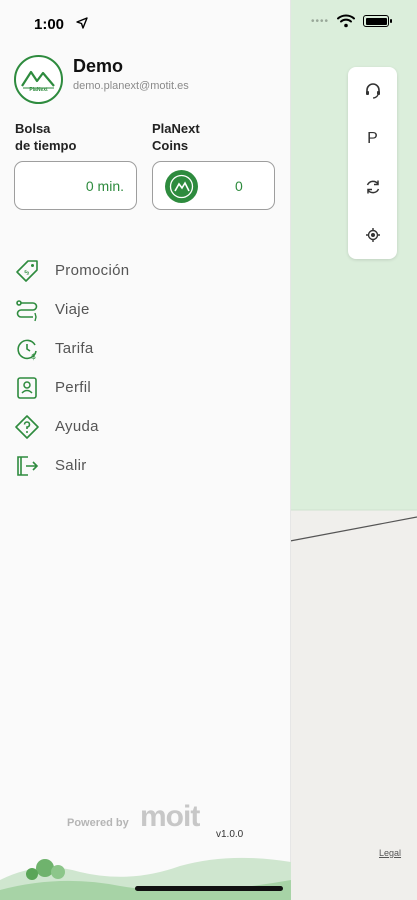 This screenshot has width=417, height=900. What do you see at coordinates (170, 816) in the screenshot?
I see `brand-logo: moit` at bounding box center [170, 816].